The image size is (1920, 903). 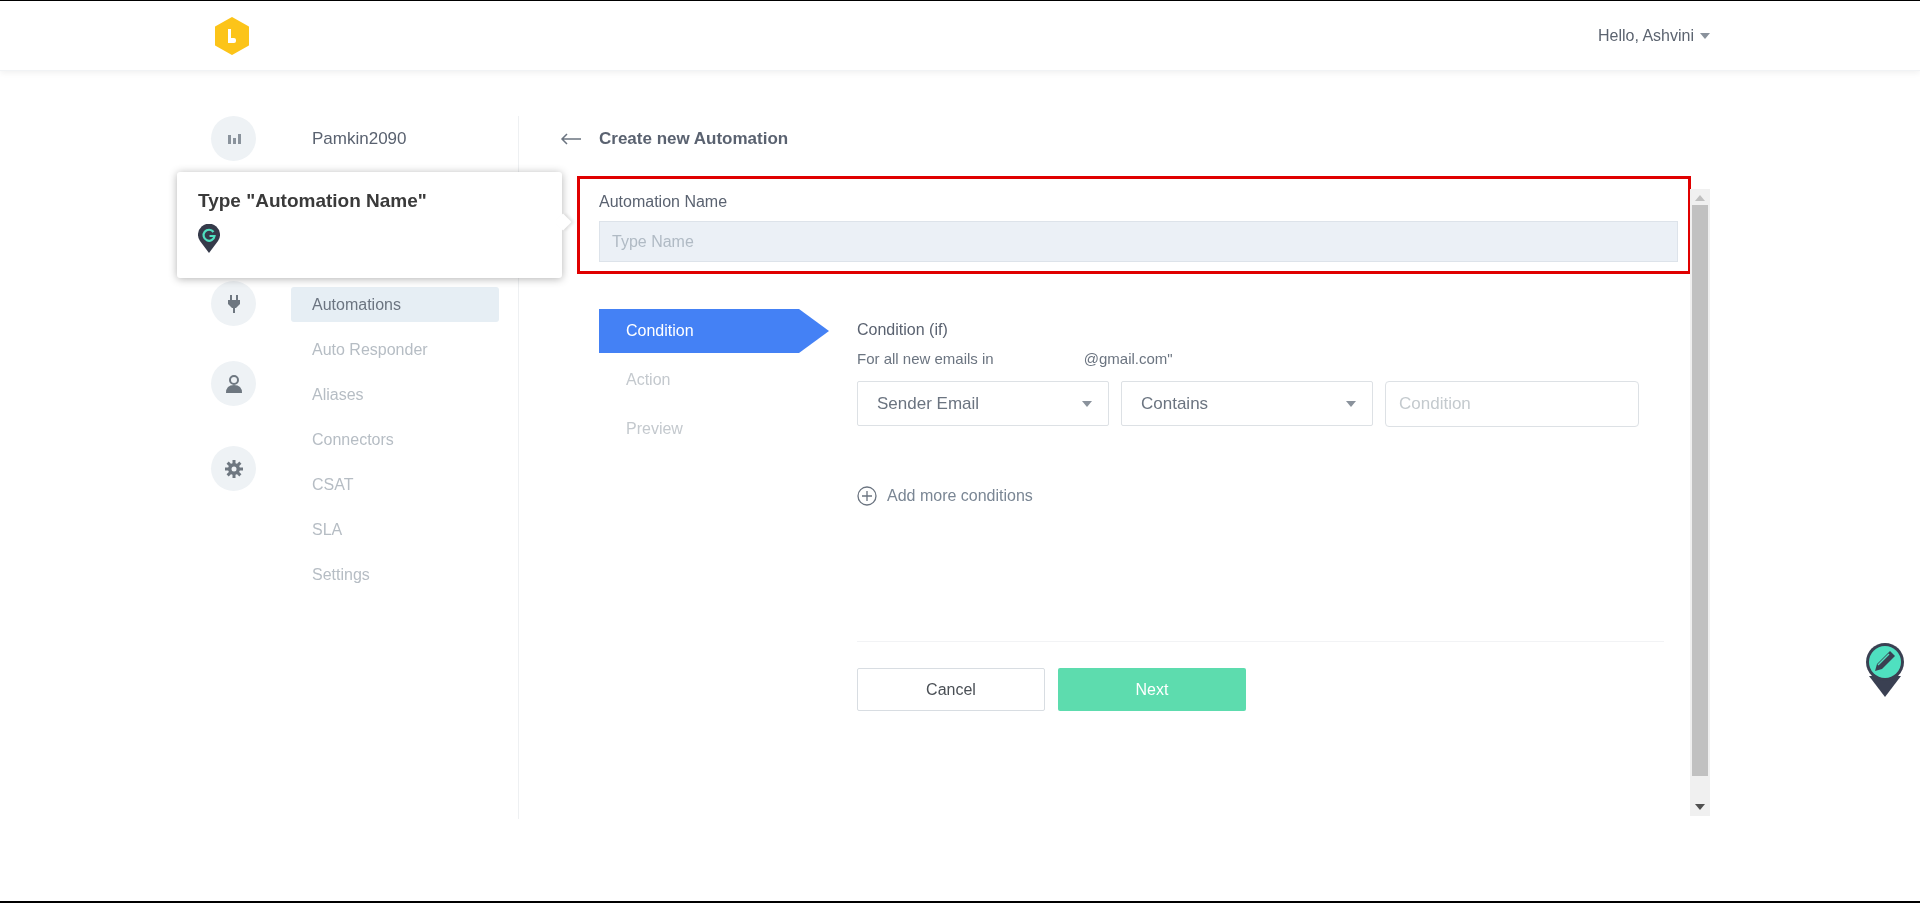 I want to click on condition-description: For all new emails in, so click(x=925, y=358).